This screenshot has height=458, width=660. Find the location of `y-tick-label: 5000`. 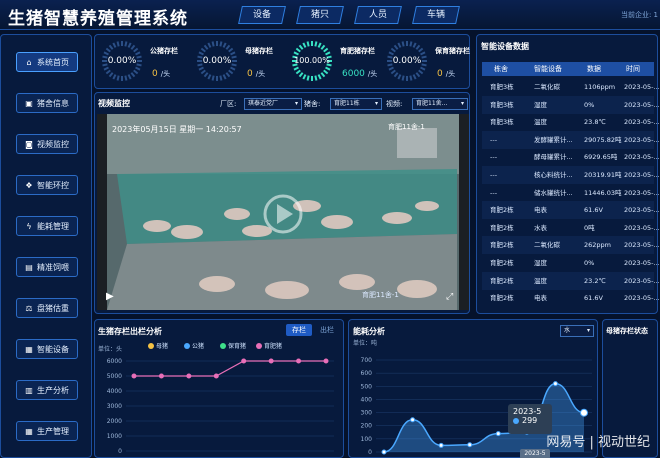

y-tick-label: 5000 is located at coordinates (114, 376).